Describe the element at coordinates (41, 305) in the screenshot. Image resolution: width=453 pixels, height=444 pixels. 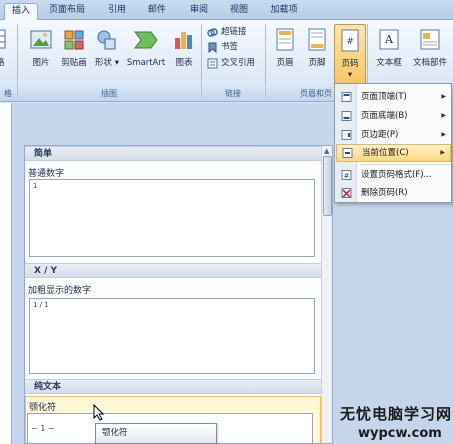
I see `gallery-item-preview: 1 / 1` at that location.